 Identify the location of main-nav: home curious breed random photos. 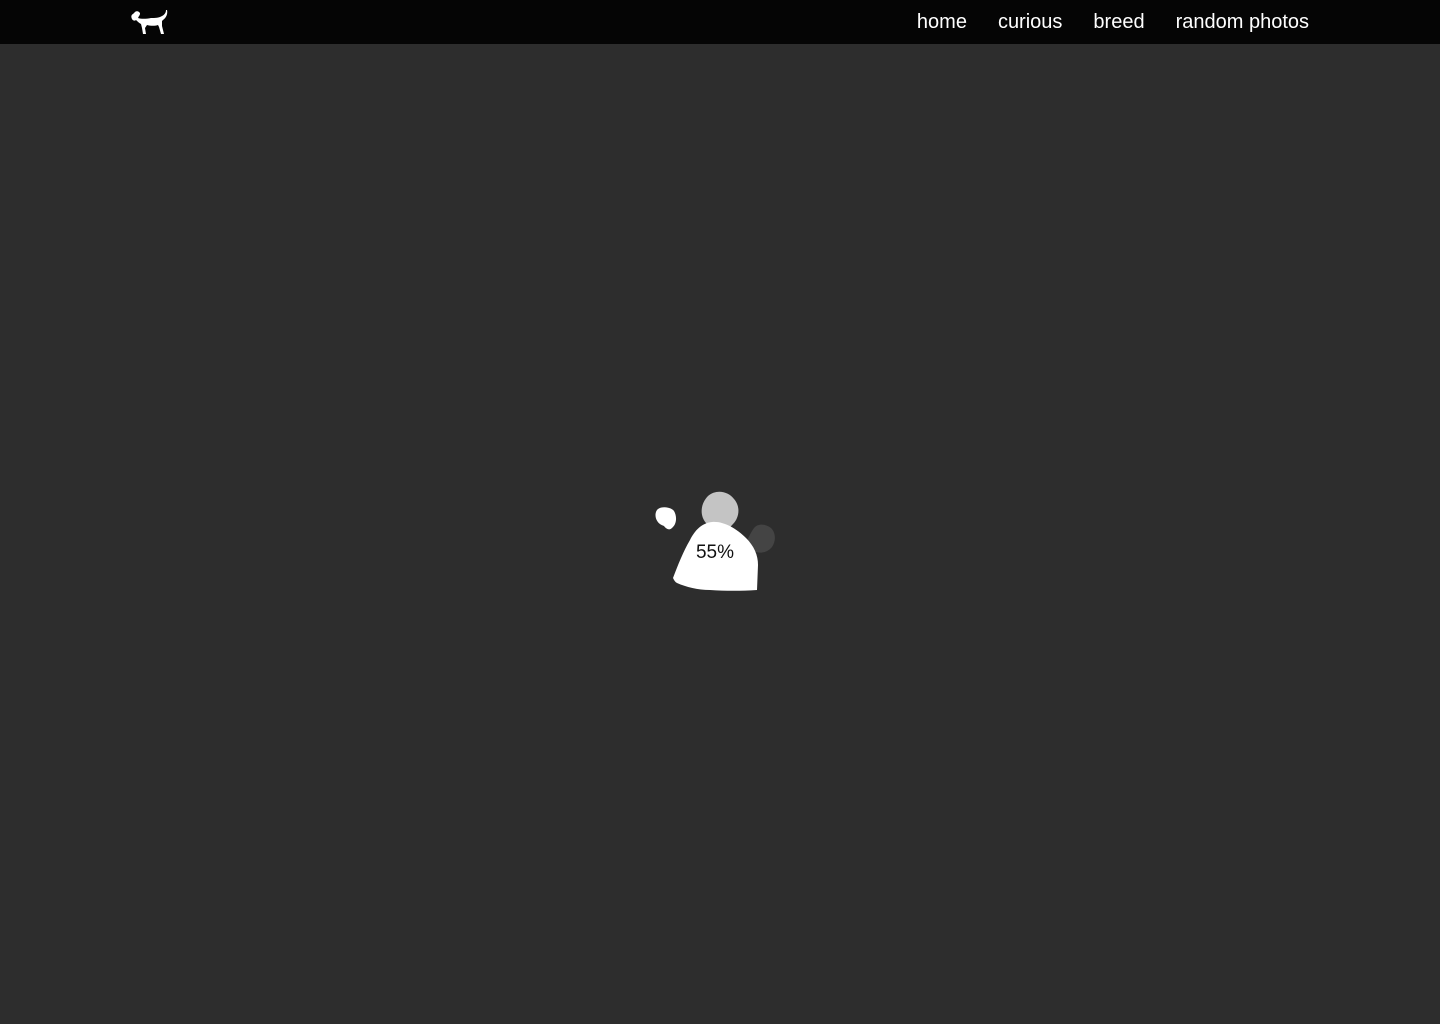
(1113, 22).